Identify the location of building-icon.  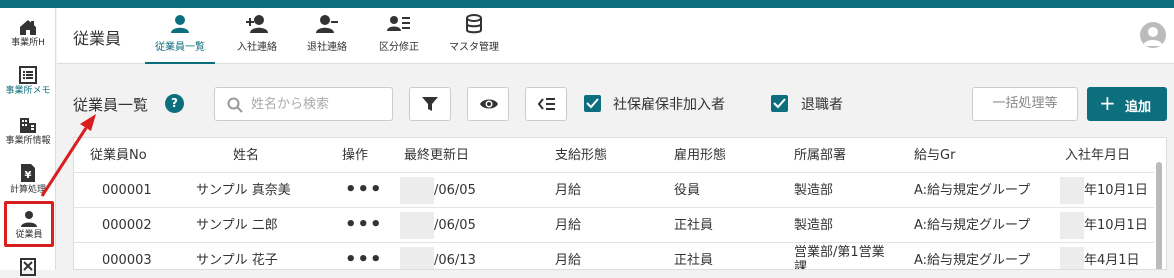
(28, 125).